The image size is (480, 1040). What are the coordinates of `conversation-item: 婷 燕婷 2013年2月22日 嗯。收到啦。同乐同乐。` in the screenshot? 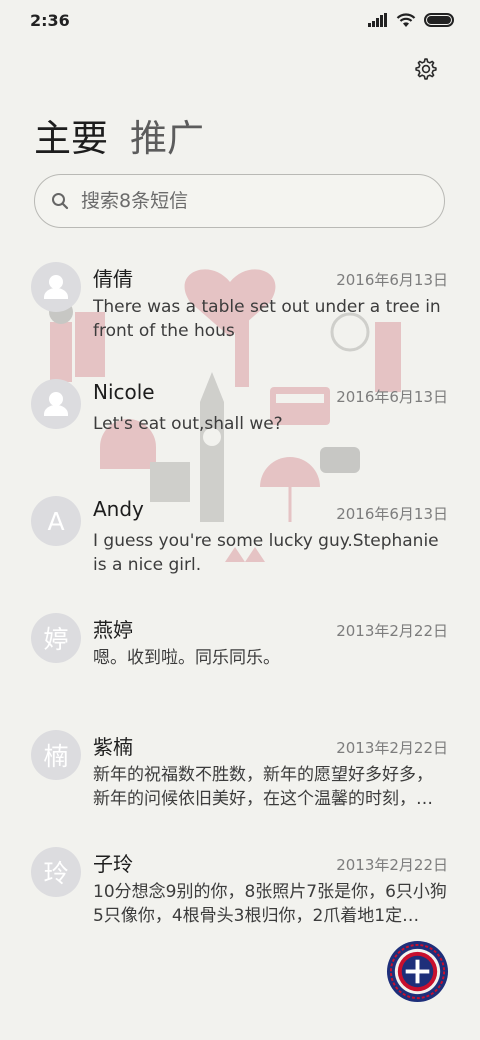 It's located at (240, 667).